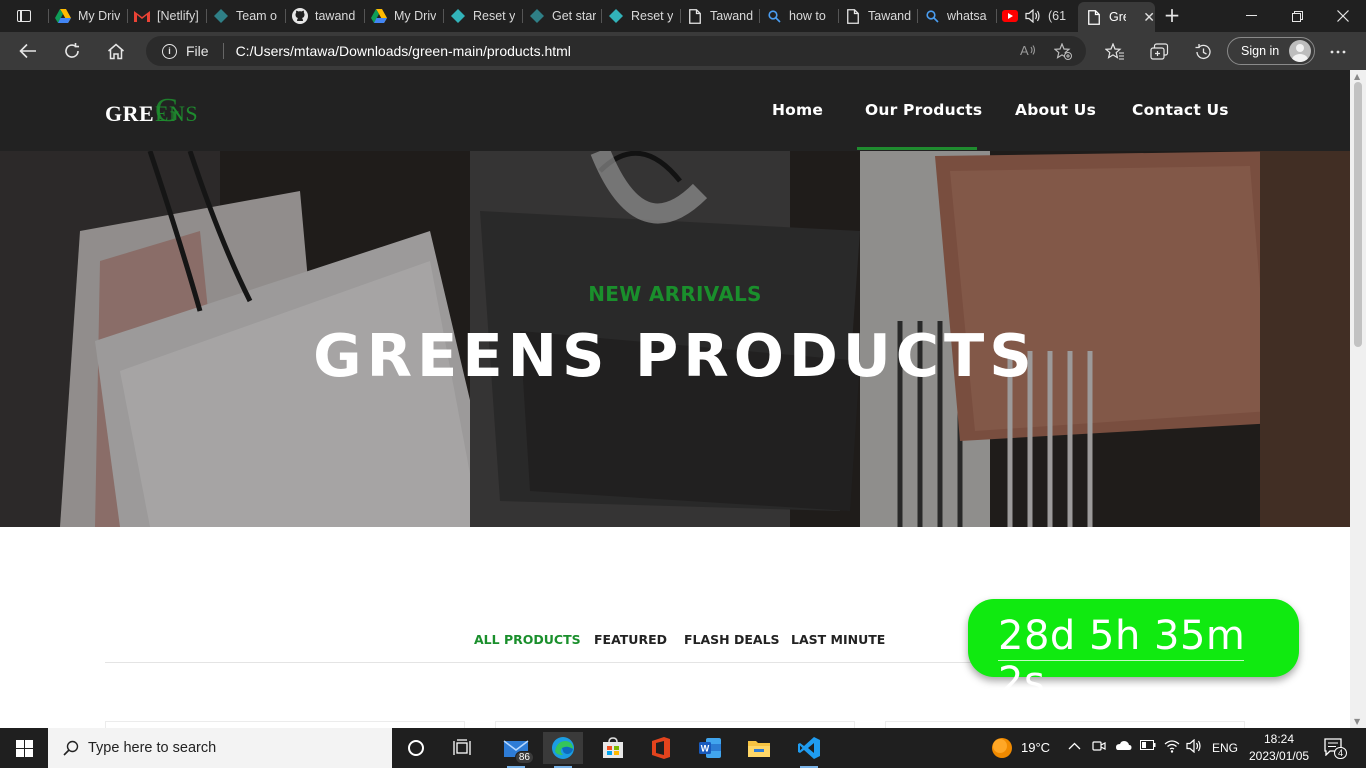 The image size is (1366, 768). Describe the element at coordinates (1343, 16) in the screenshot. I see `close-window-button` at that location.